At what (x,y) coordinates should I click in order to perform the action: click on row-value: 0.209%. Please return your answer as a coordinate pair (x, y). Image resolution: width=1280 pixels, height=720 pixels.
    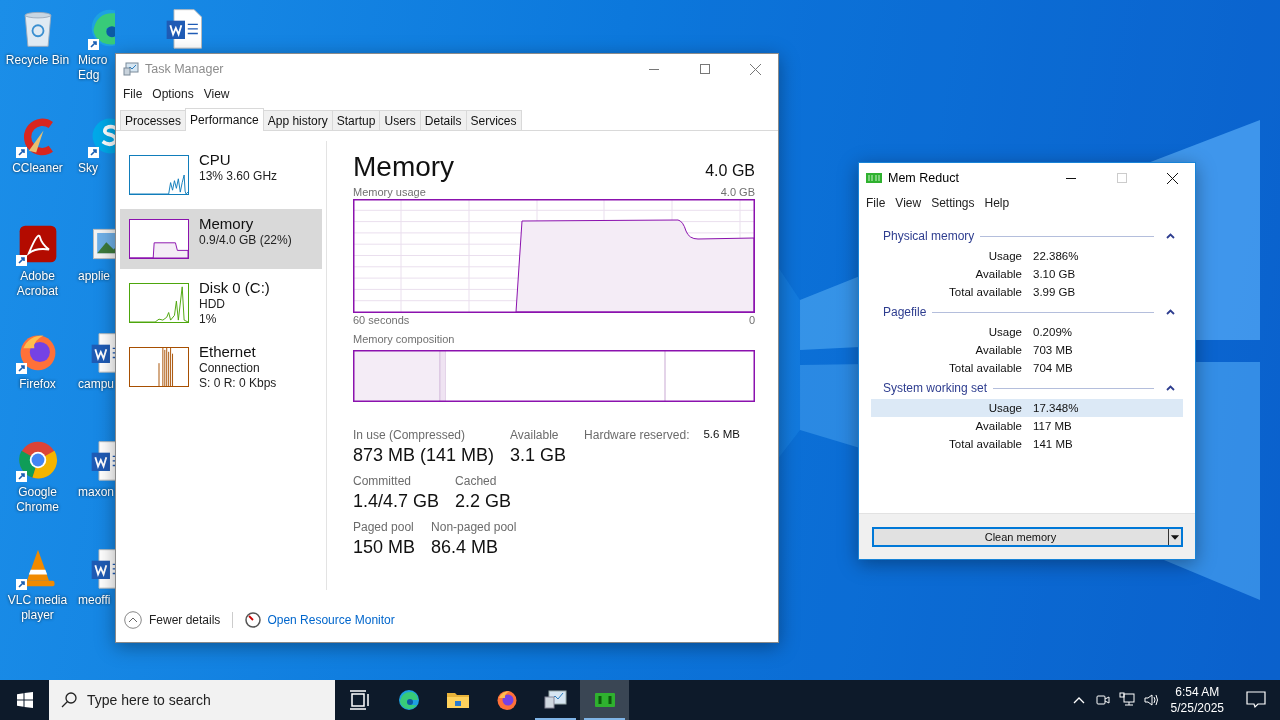
    Looking at the image, I should click on (1053, 332).